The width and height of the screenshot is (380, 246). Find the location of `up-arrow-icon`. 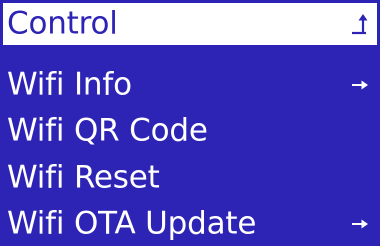

up-arrow-icon is located at coordinates (359, 24).